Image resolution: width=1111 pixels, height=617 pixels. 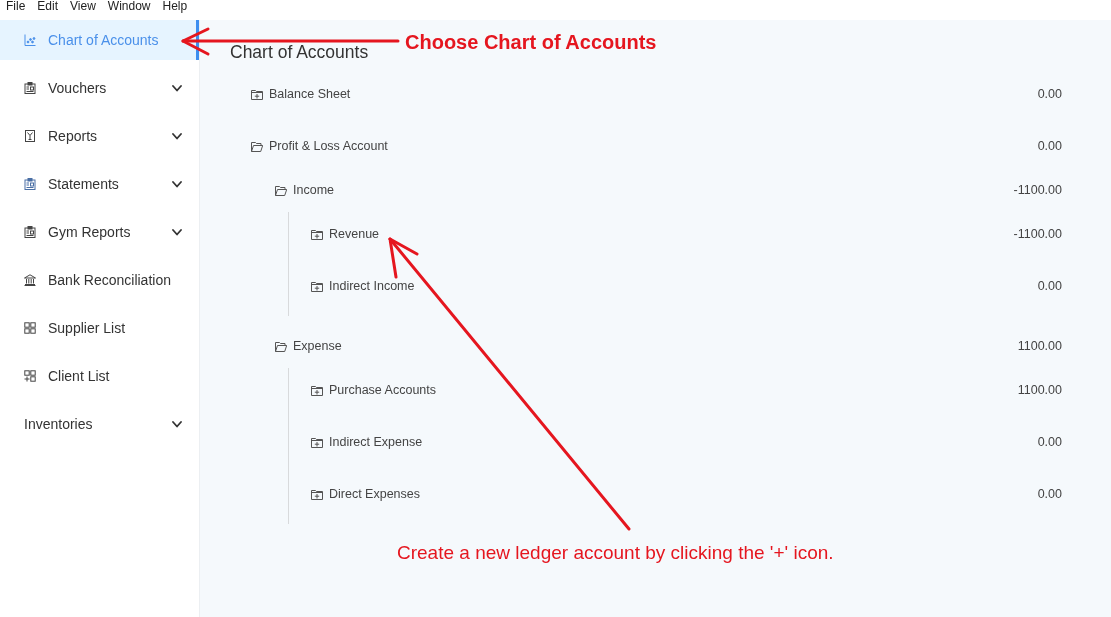 What do you see at coordinates (99, 328) in the screenshot?
I see `sidebar-item: Supplier List` at bounding box center [99, 328].